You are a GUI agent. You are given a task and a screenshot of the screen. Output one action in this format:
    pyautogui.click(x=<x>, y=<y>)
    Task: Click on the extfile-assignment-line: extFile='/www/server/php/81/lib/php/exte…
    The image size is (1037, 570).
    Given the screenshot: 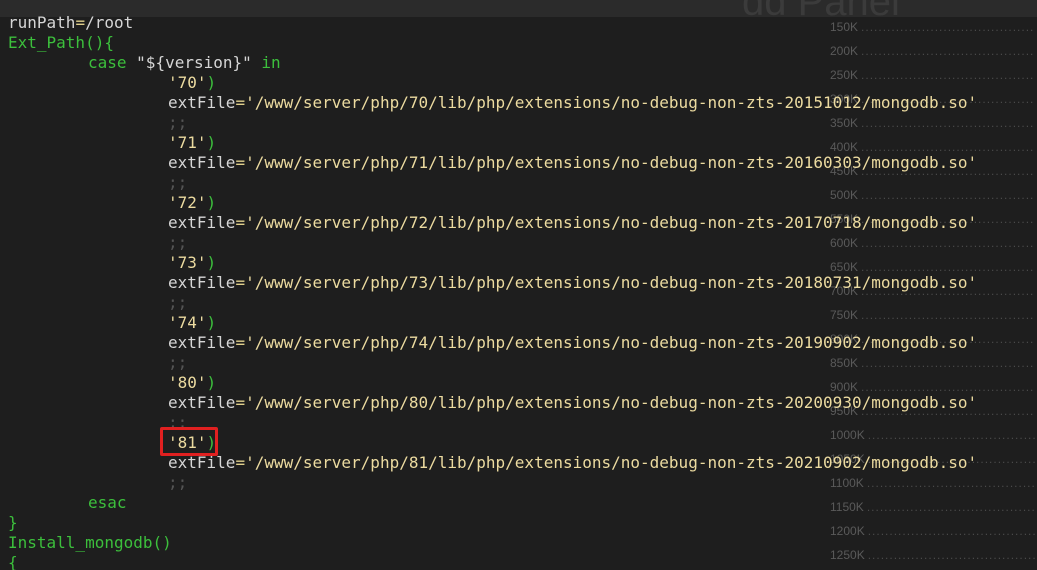 What is the action you would take?
    pyautogui.click(x=572, y=463)
    